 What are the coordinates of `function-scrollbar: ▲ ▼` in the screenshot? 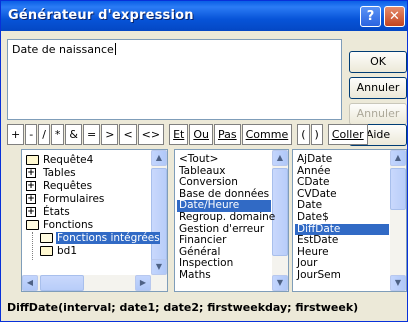 It's located at (398, 220).